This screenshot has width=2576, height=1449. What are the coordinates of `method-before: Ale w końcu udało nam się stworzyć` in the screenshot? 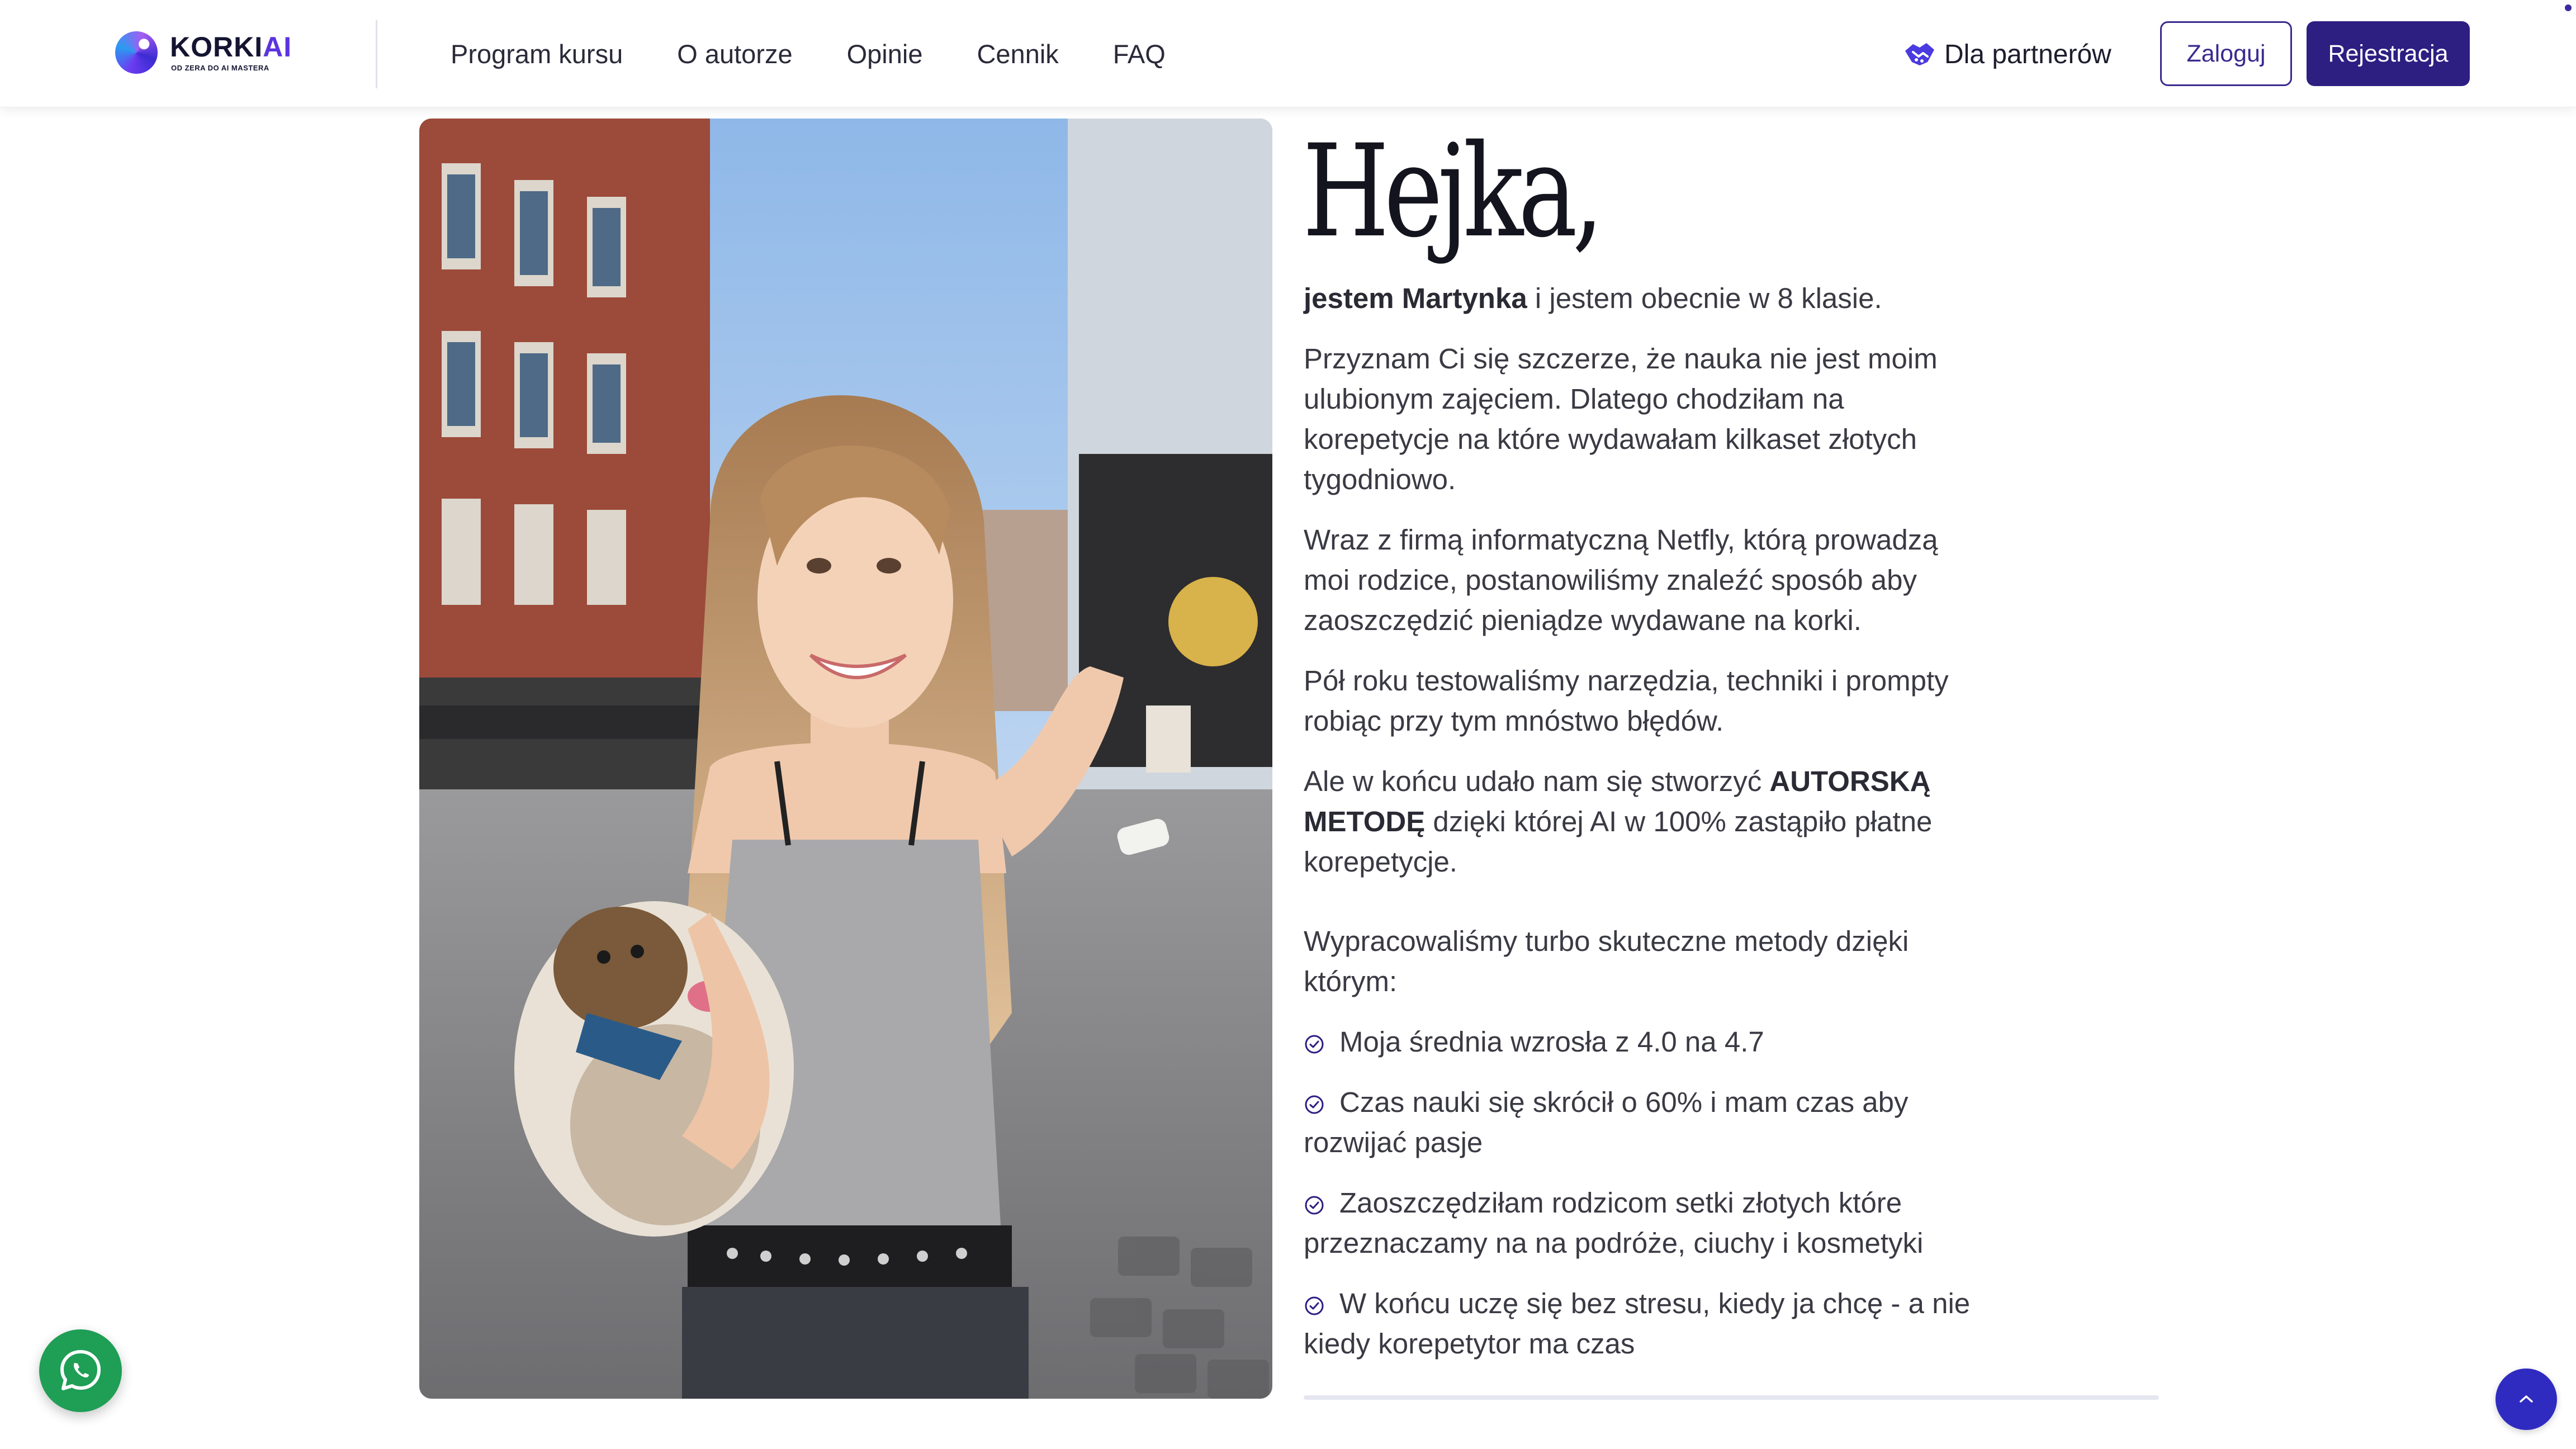 It's located at (1537, 781).